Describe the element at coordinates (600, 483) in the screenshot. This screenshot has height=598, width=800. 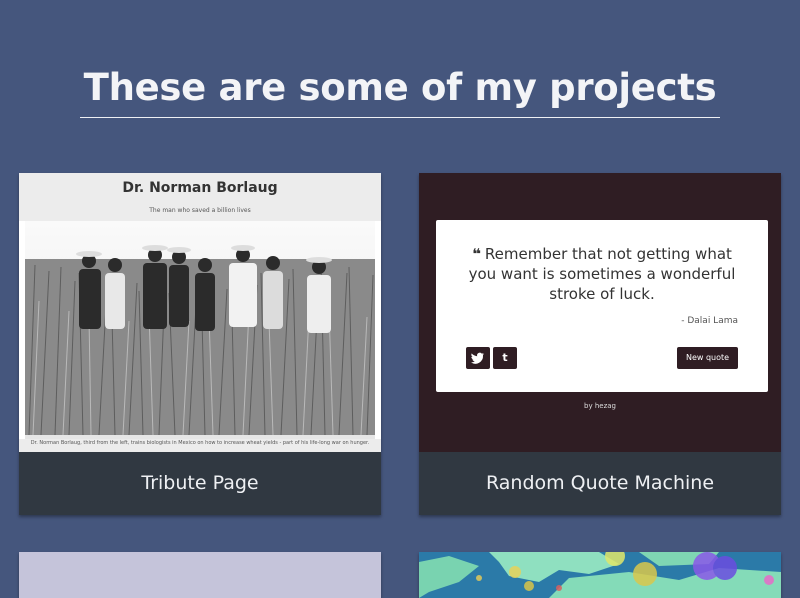
I see `project-title: Random Quote Machine` at that location.